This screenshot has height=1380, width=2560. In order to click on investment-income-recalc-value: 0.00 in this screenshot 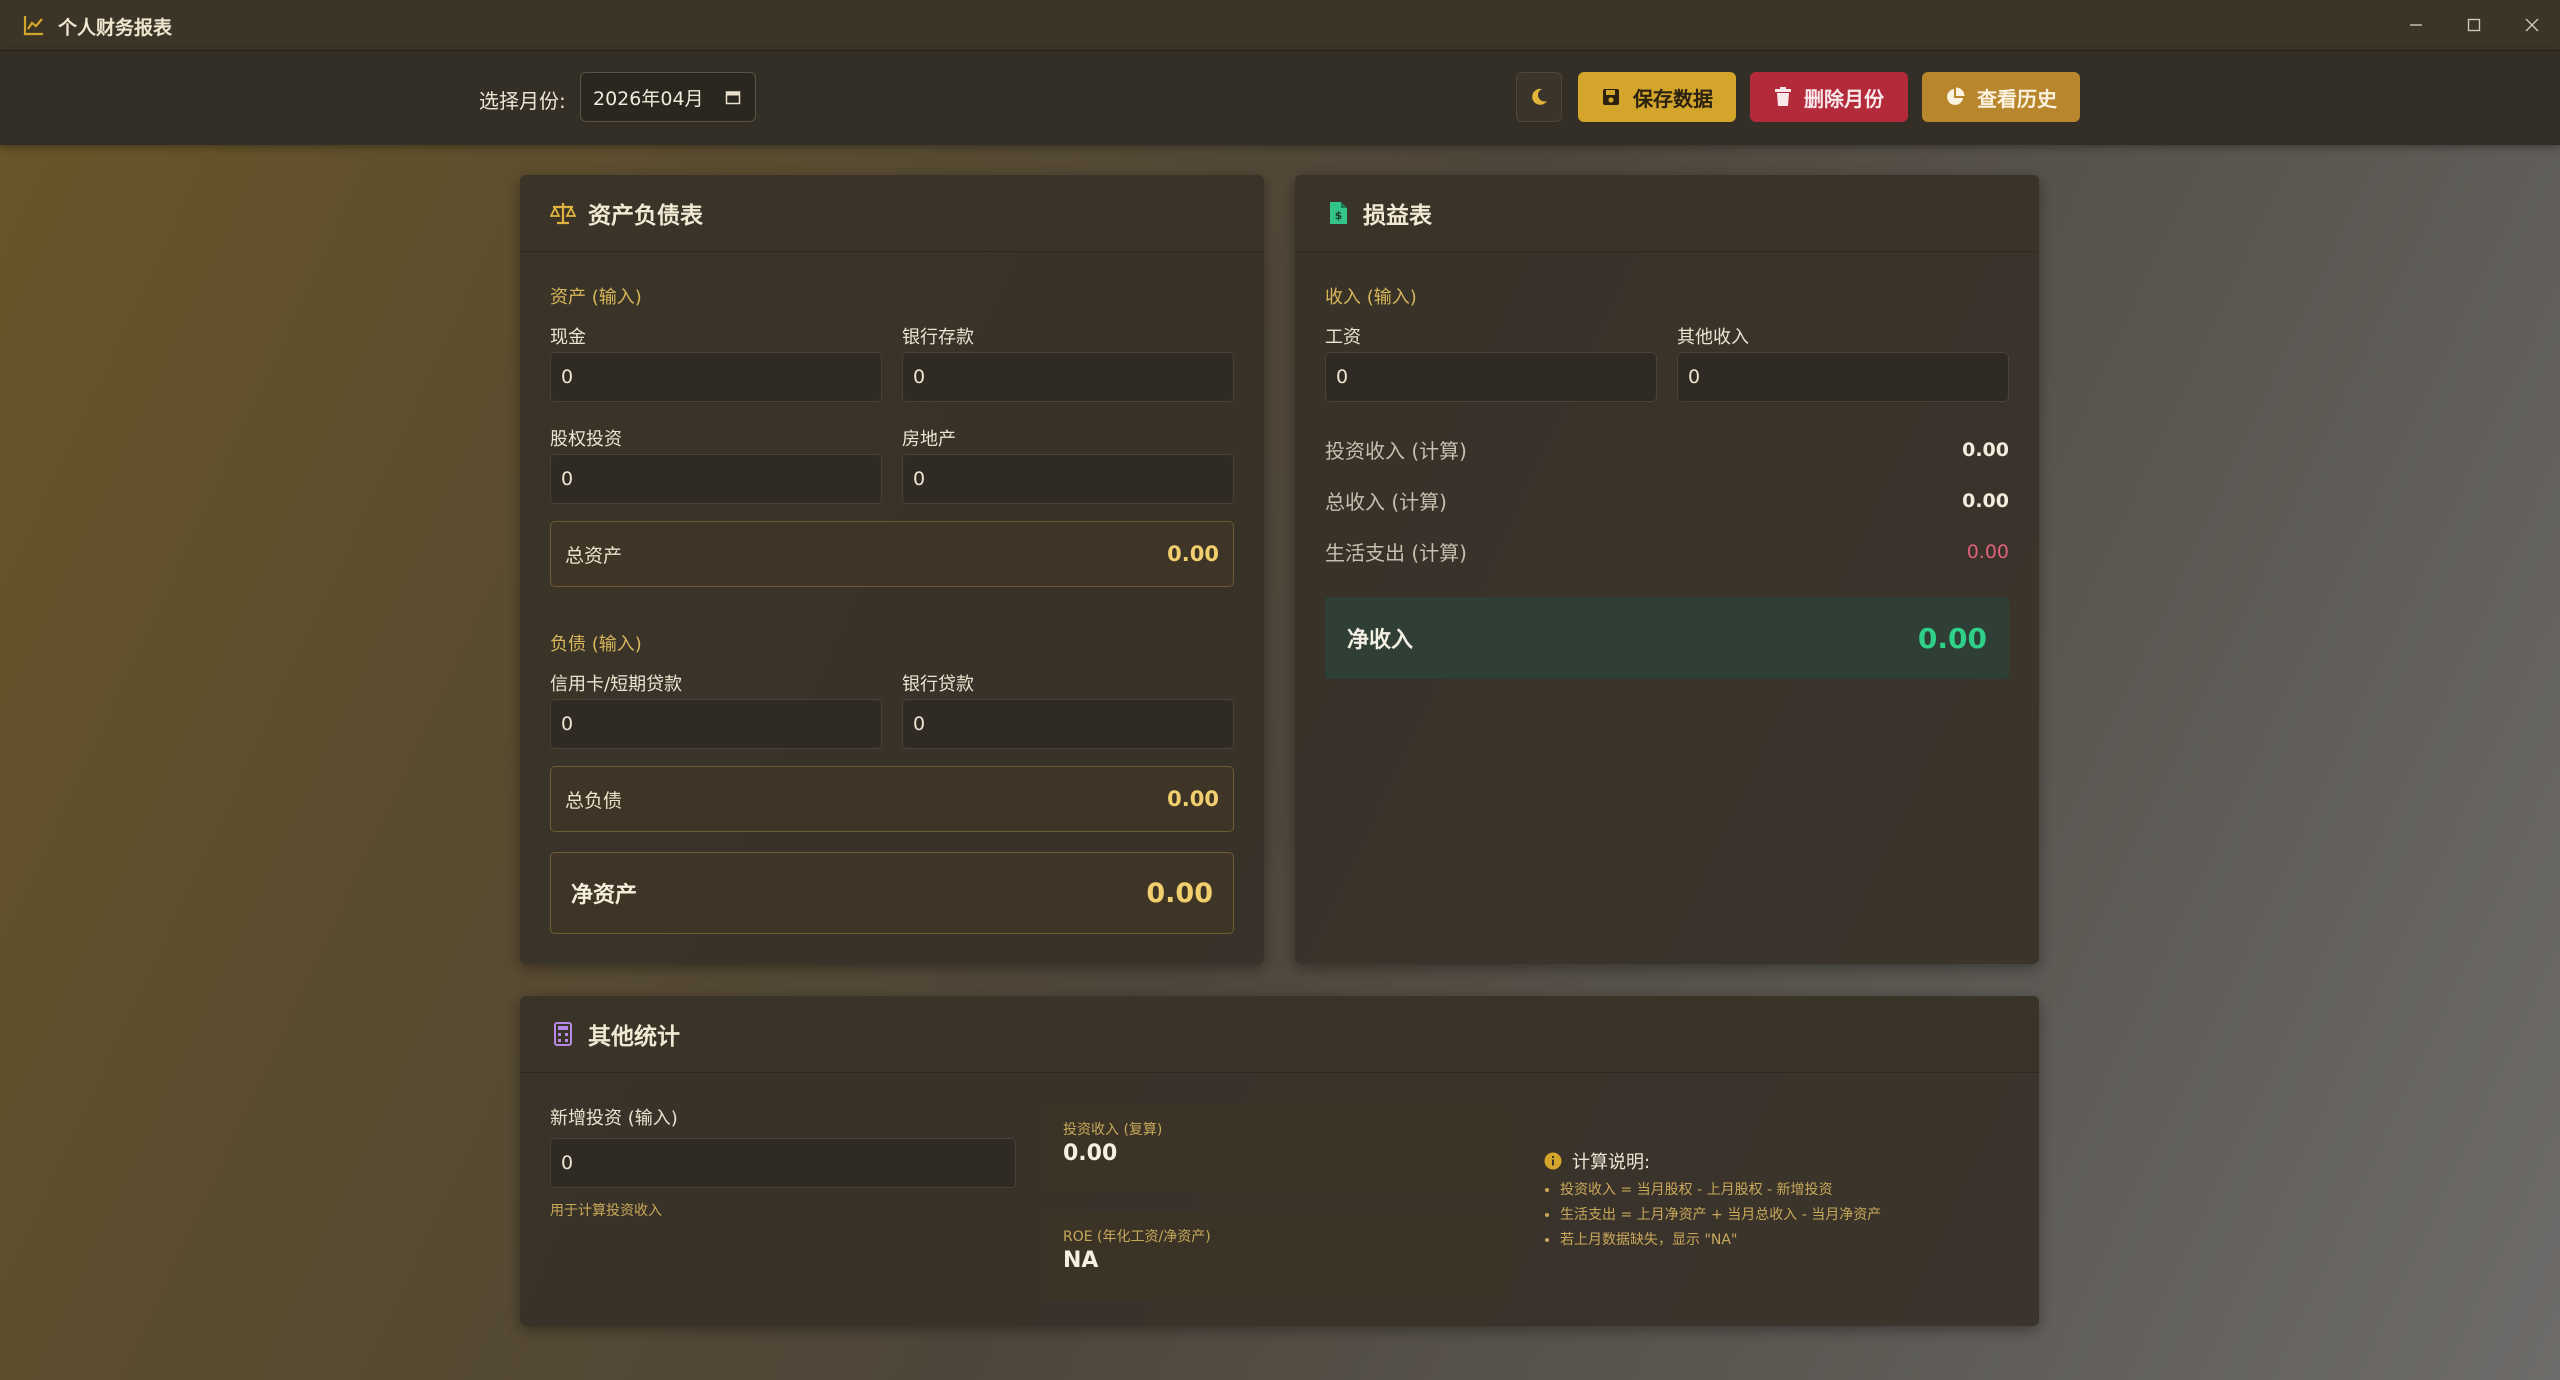, I will do `click(1090, 1153)`.